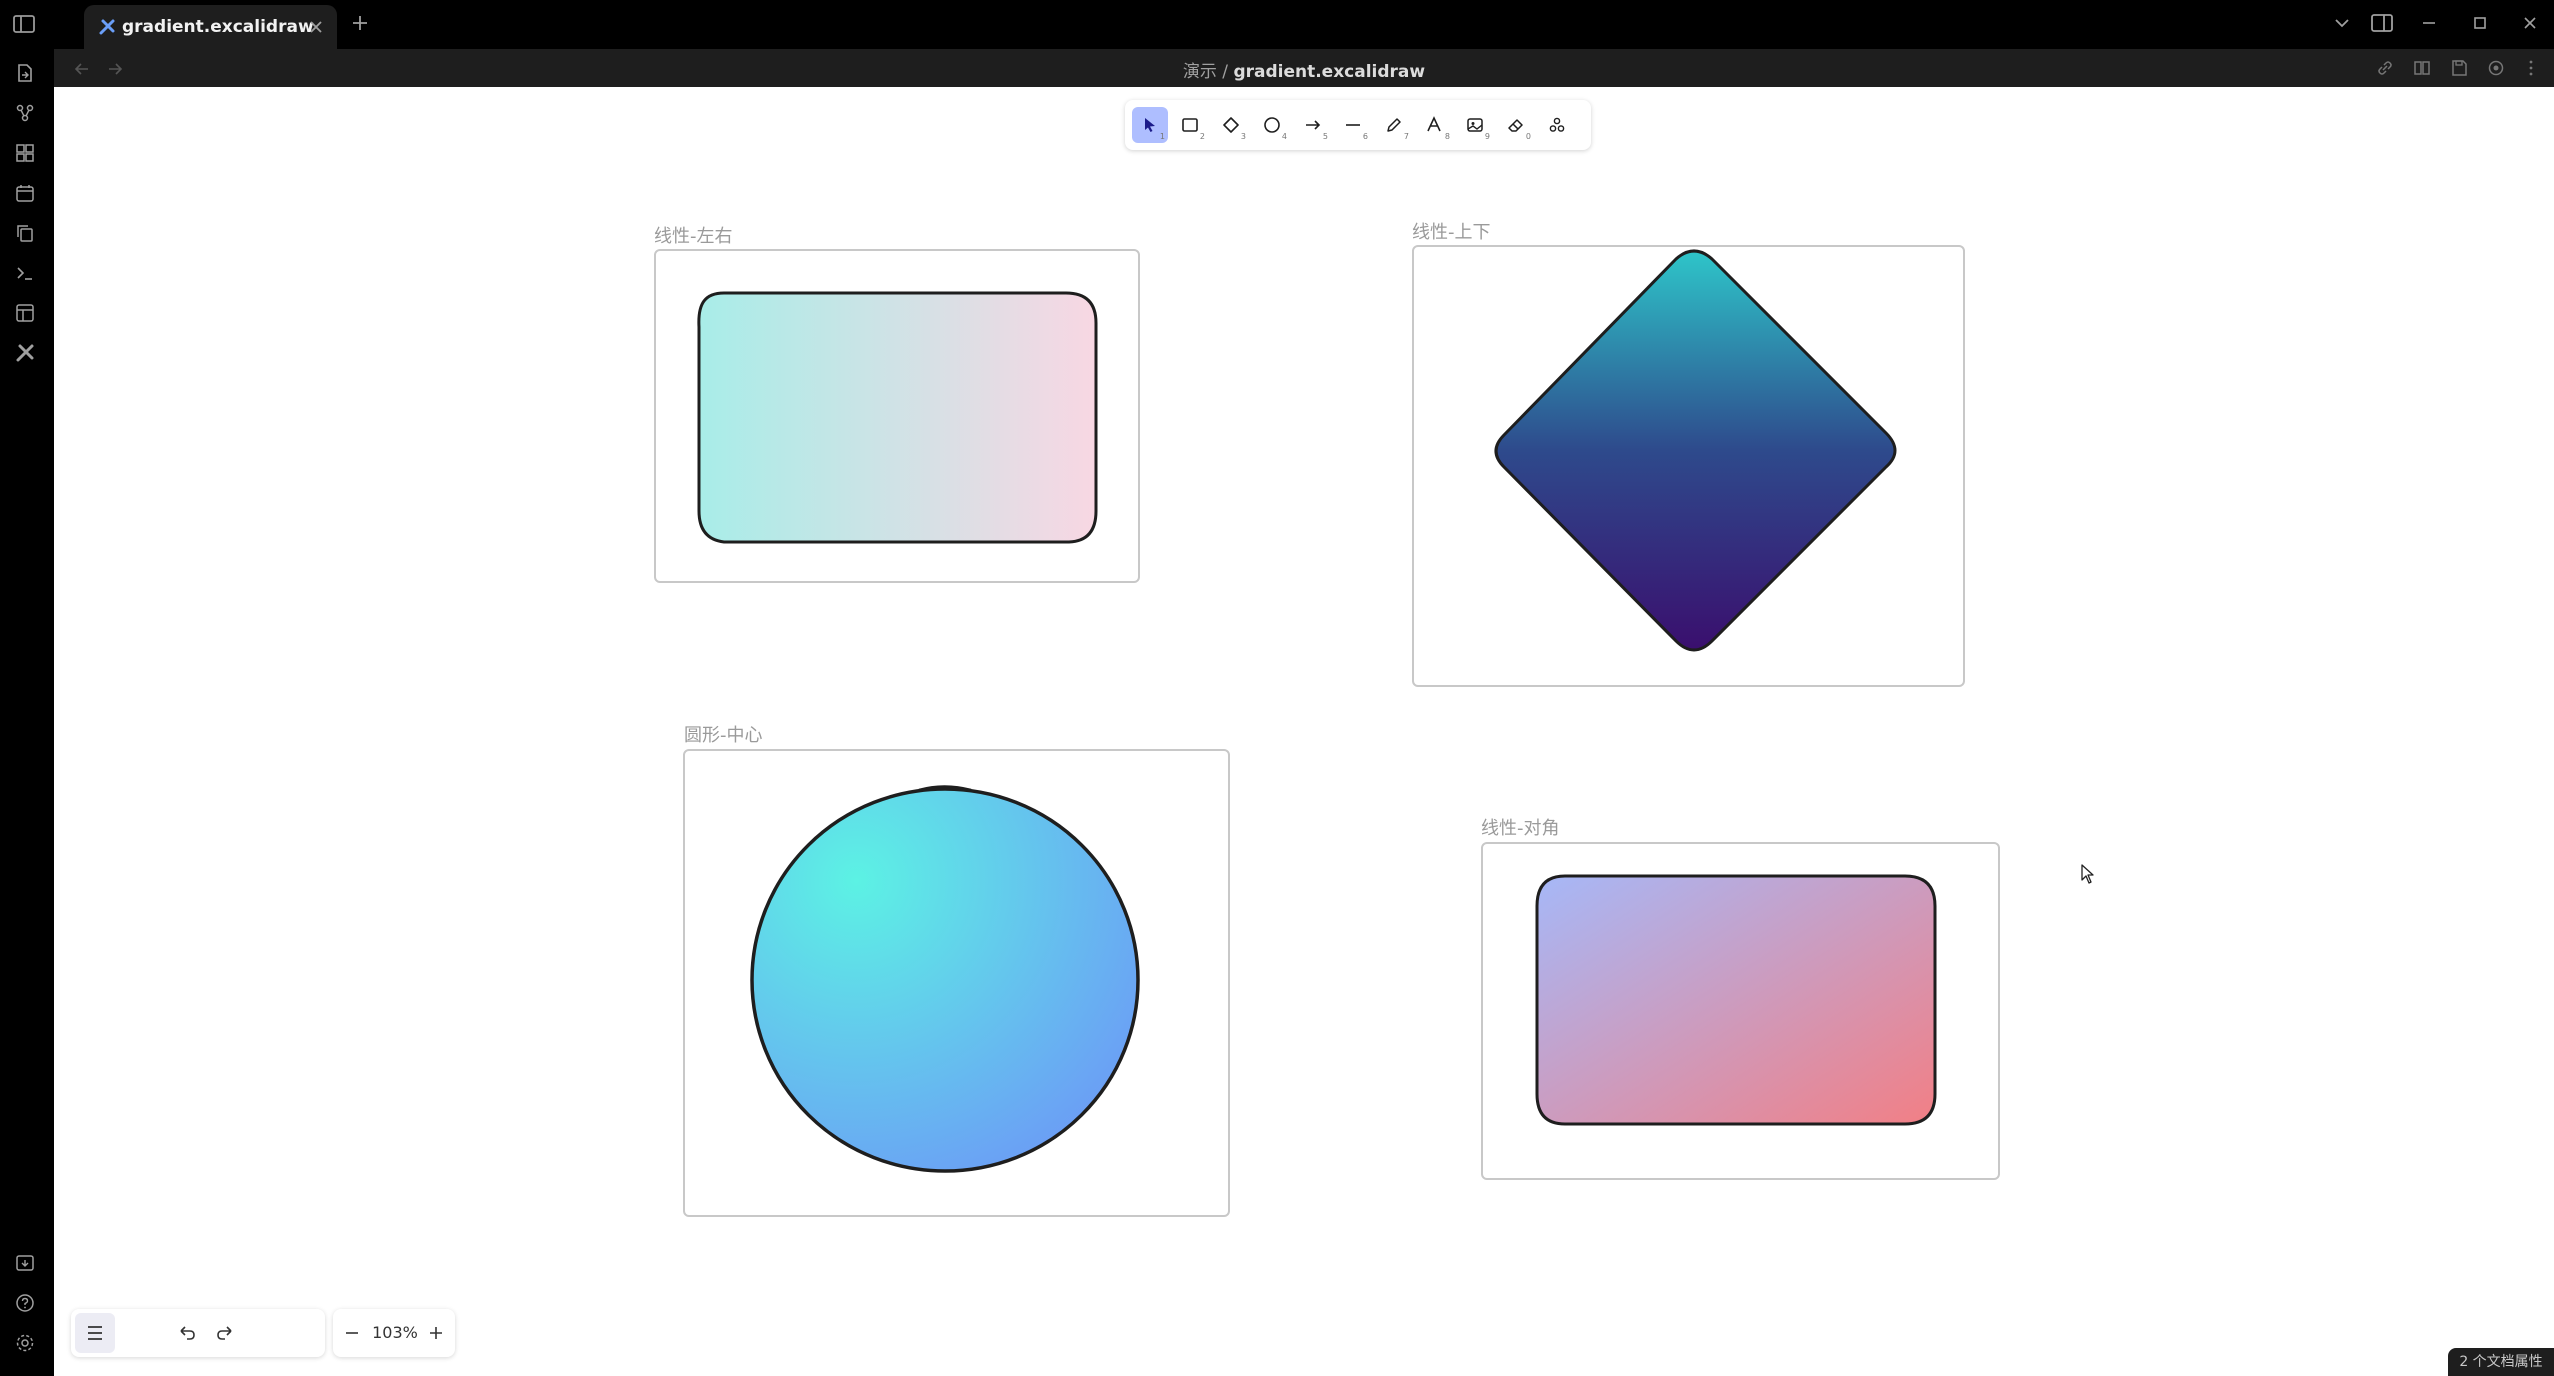 This screenshot has height=1376, width=2554. Describe the element at coordinates (1325, 136) in the screenshot. I see `tool-shortcut: 5` at that location.